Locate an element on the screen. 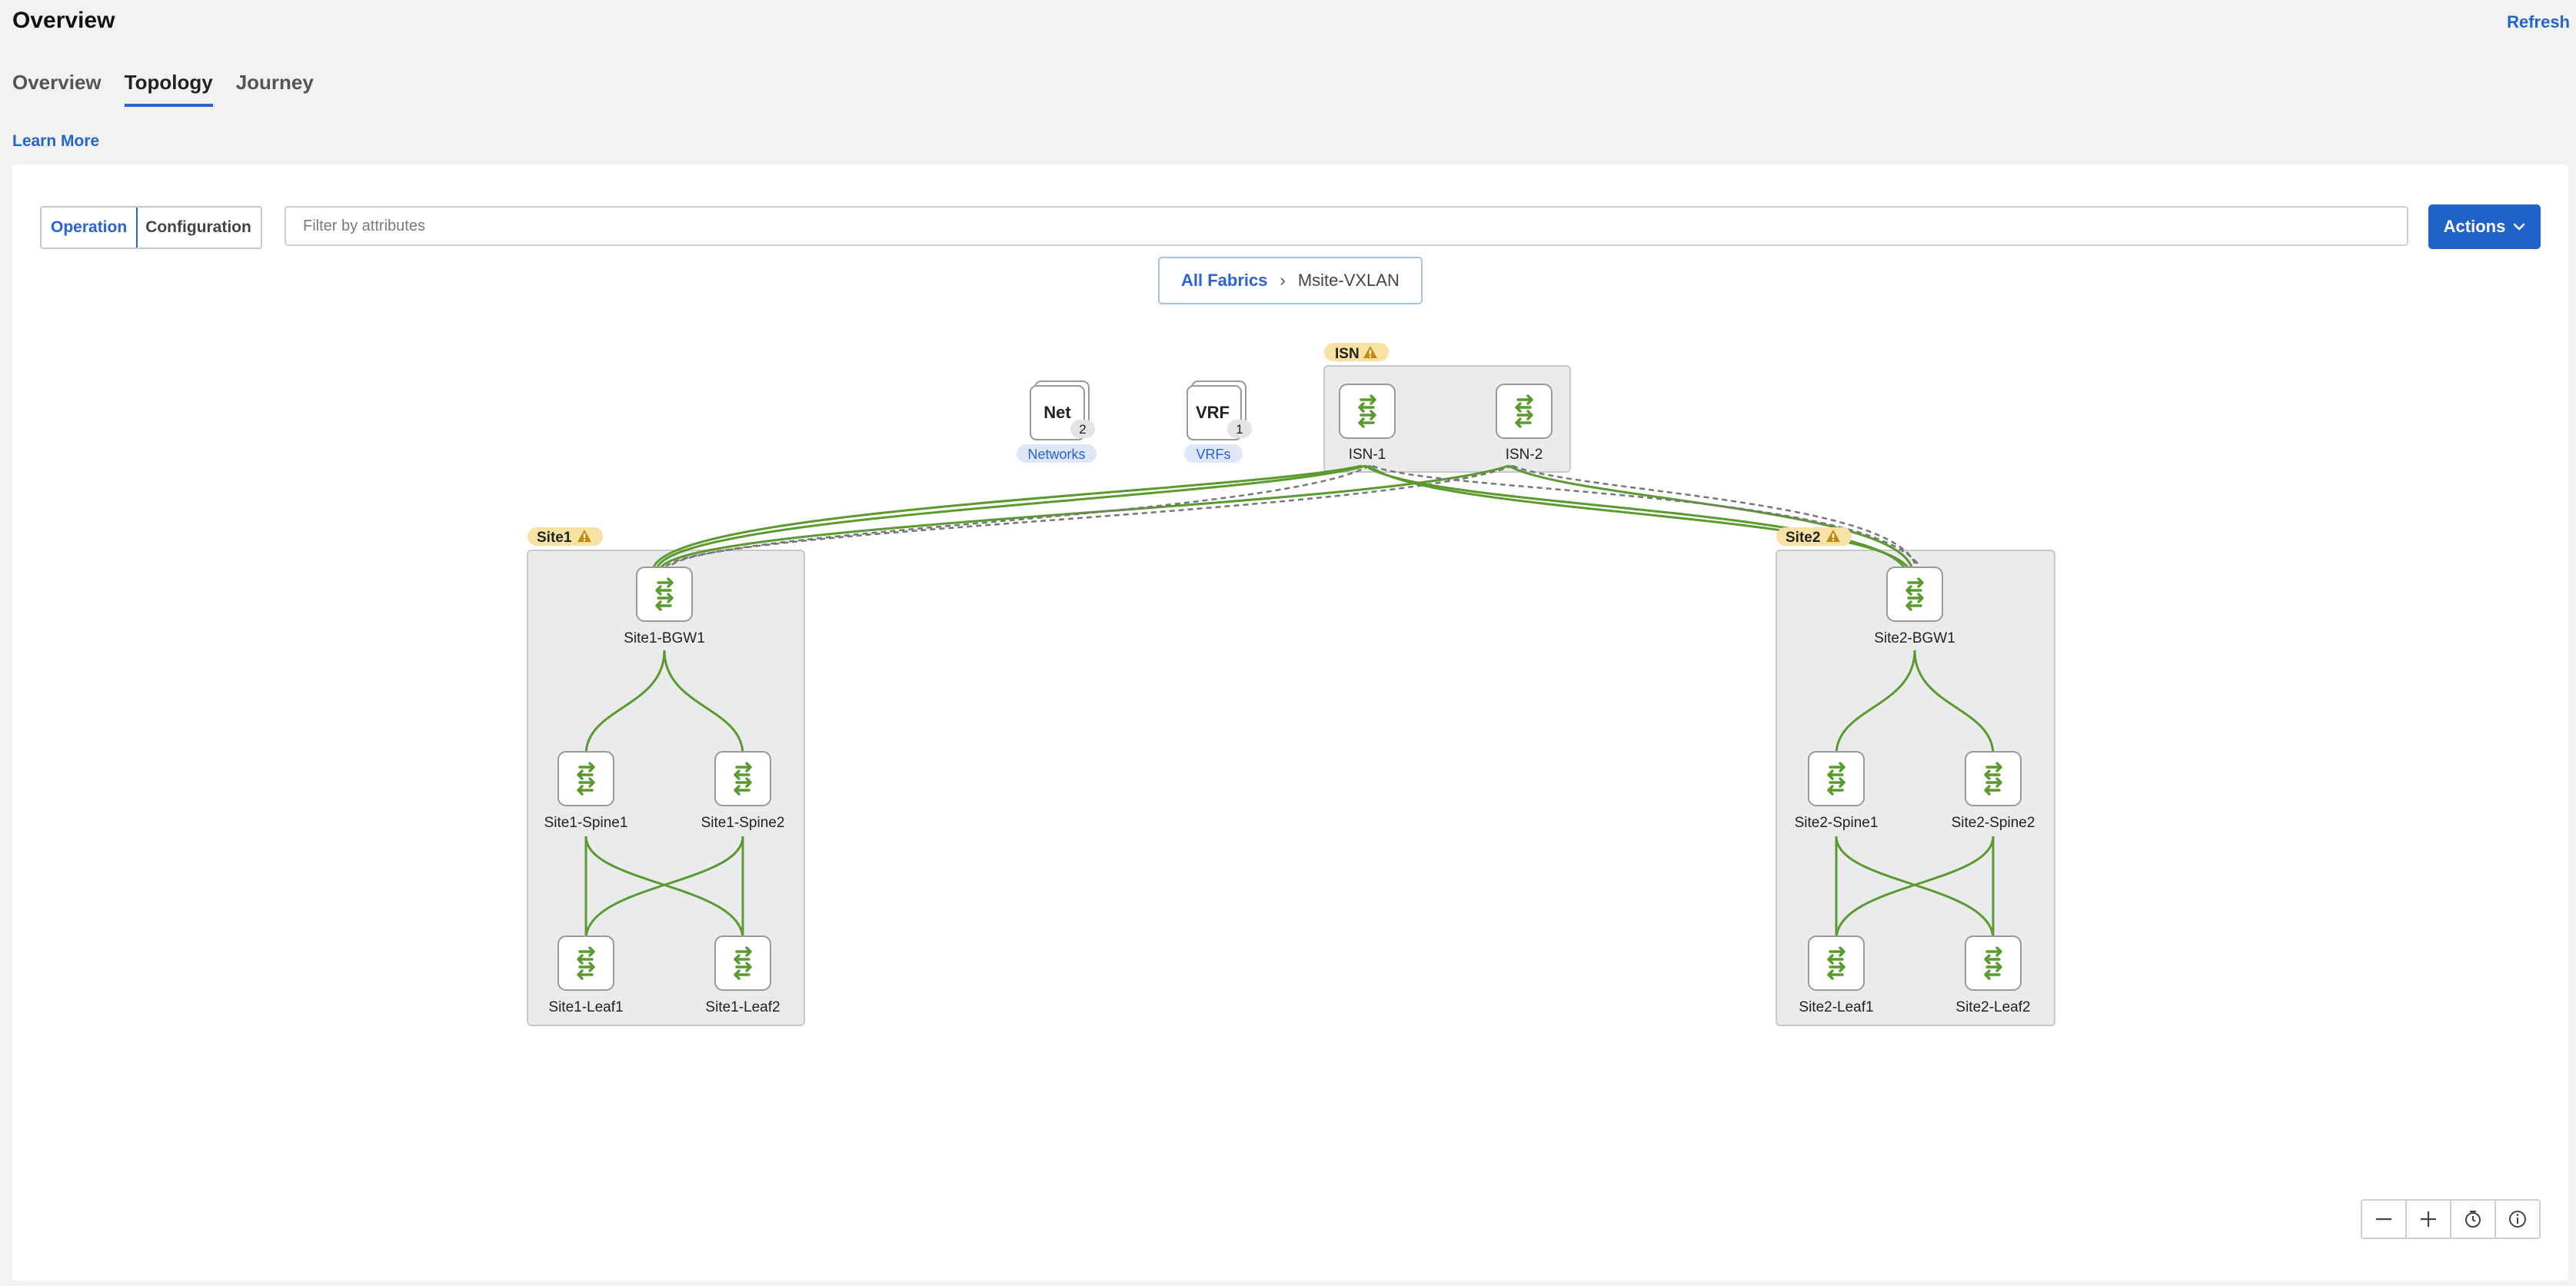 This screenshot has width=2576, height=1286. zoom-out-icon is located at coordinates (2383, 1219).